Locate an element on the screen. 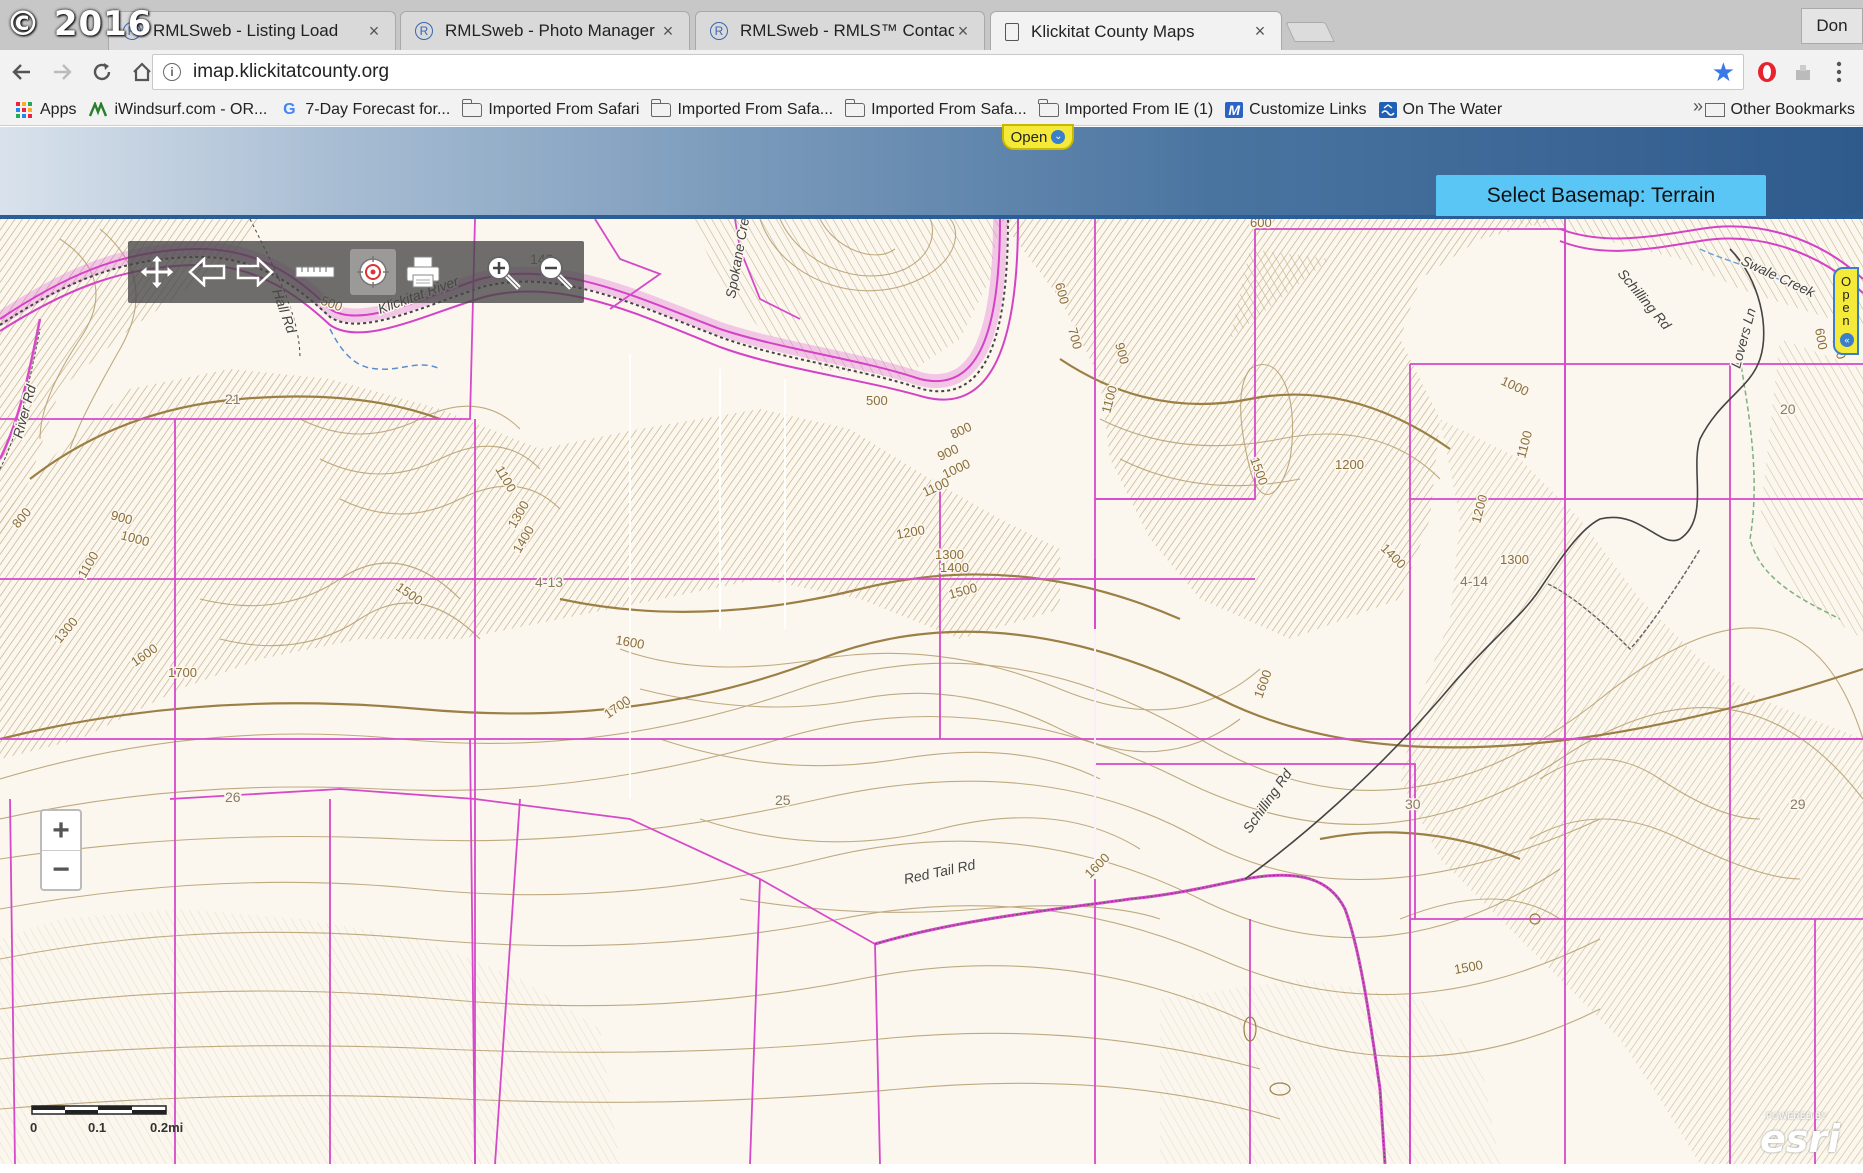  on-the-water-icon is located at coordinates (1387, 109).